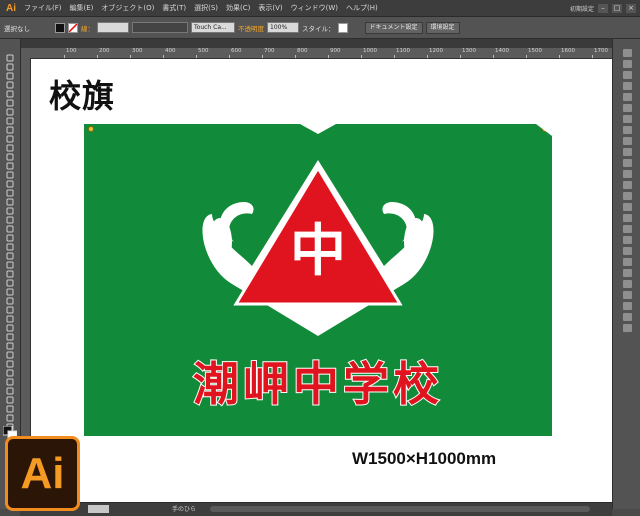  What do you see at coordinates (582, 8) in the screenshot?
I see `workspace-switcher: 初期設定` at bounding box center [582, 8].